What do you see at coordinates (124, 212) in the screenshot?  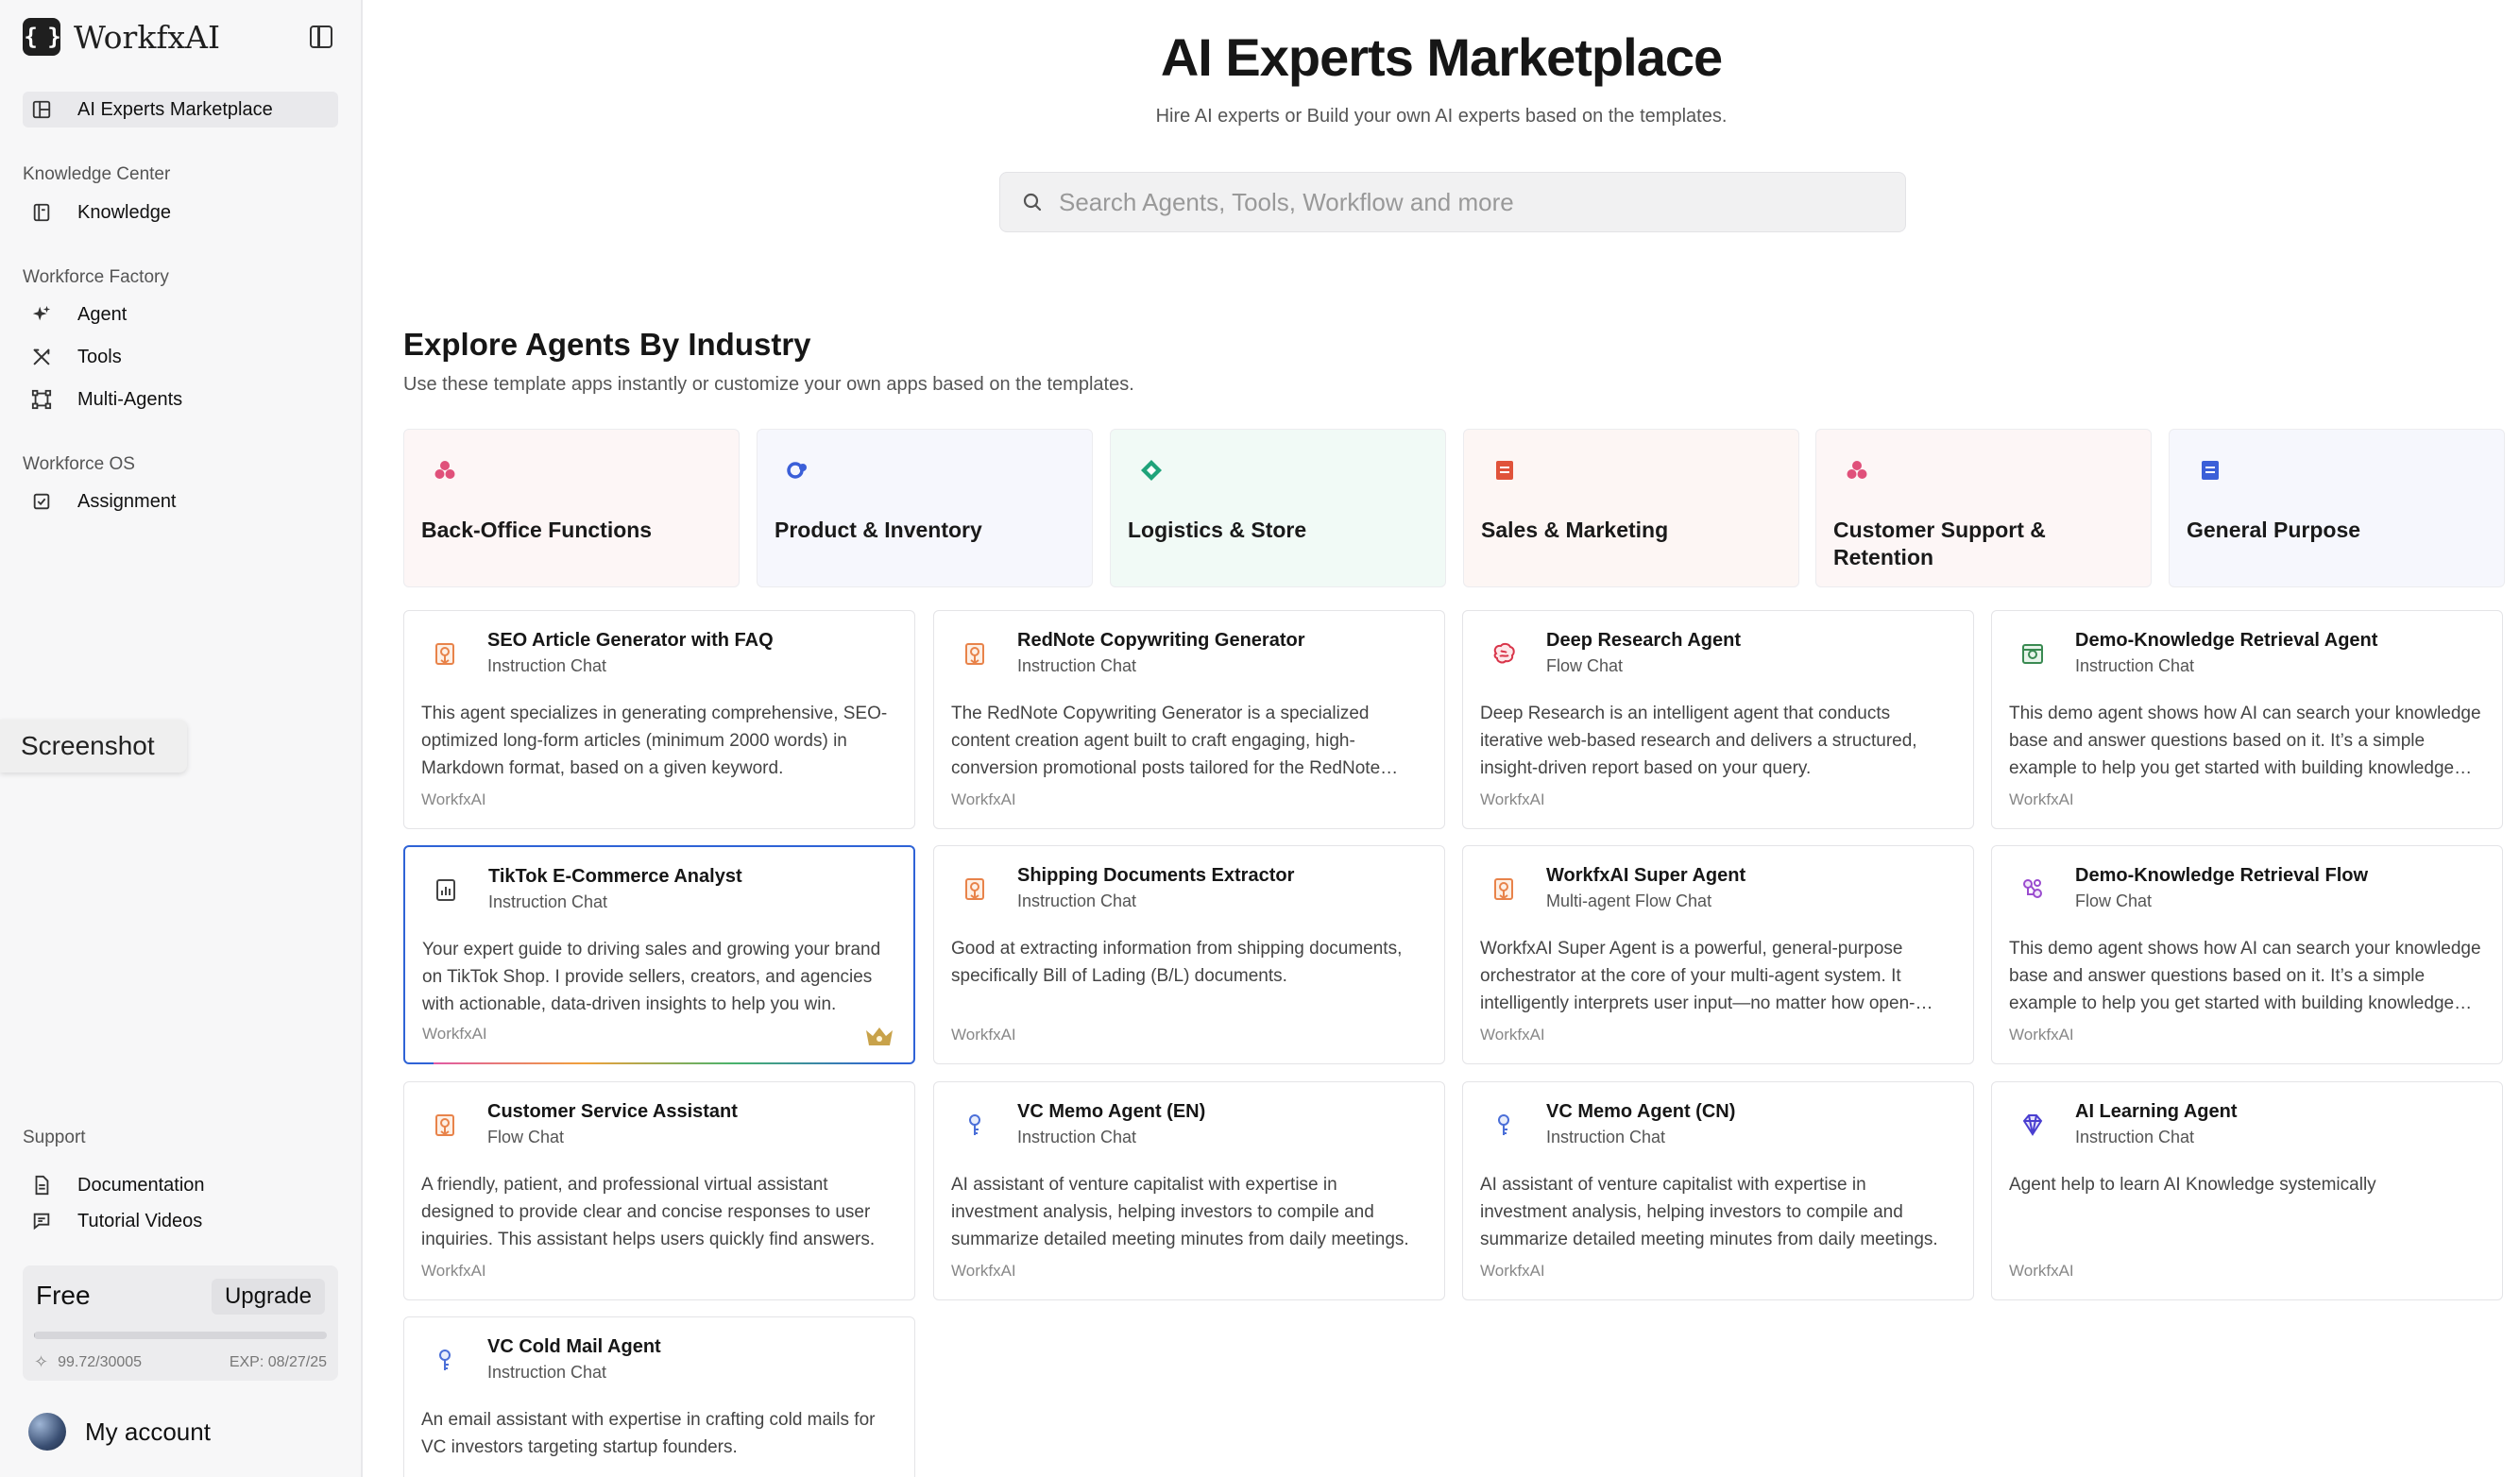 I see `sidebar-item-label: Knowledge` at bounding box center [124, 212].